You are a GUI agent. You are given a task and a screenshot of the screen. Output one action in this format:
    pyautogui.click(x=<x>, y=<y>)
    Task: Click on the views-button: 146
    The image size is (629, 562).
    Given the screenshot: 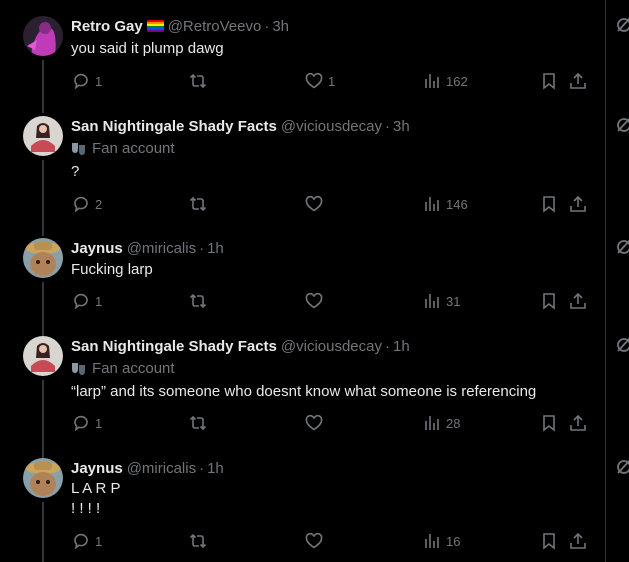 What is the action you would take?
    pyautogui.click(x=445, y=204)
    